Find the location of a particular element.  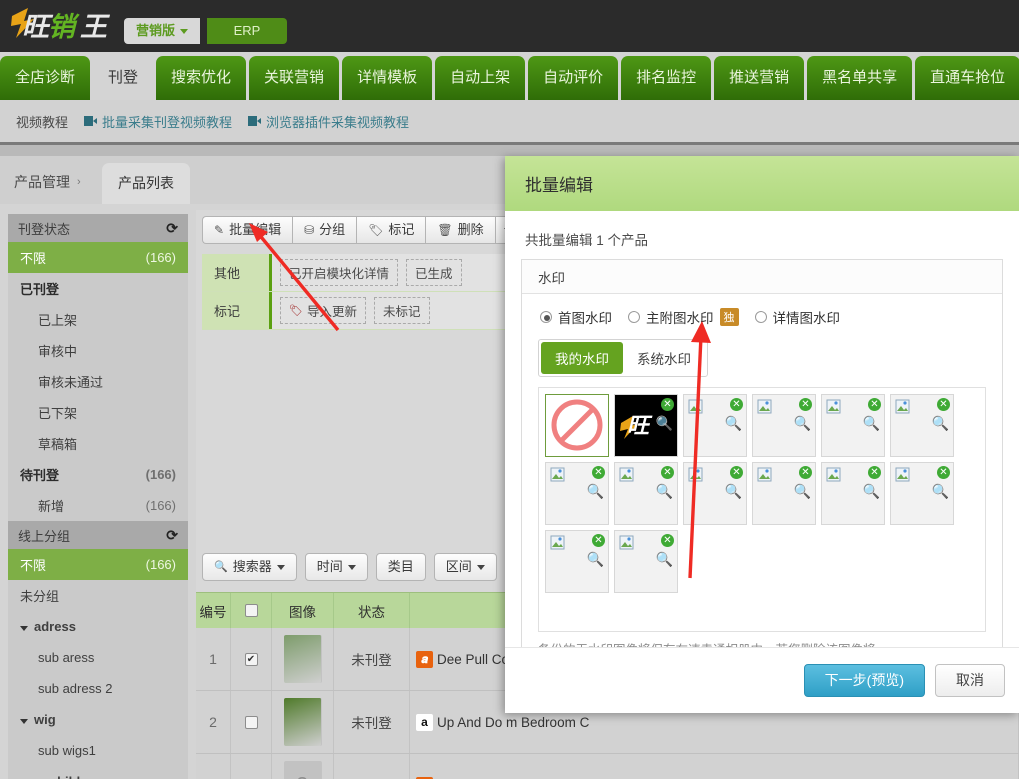

row-checkbox: ✔ is located at coordinates (251, 659).